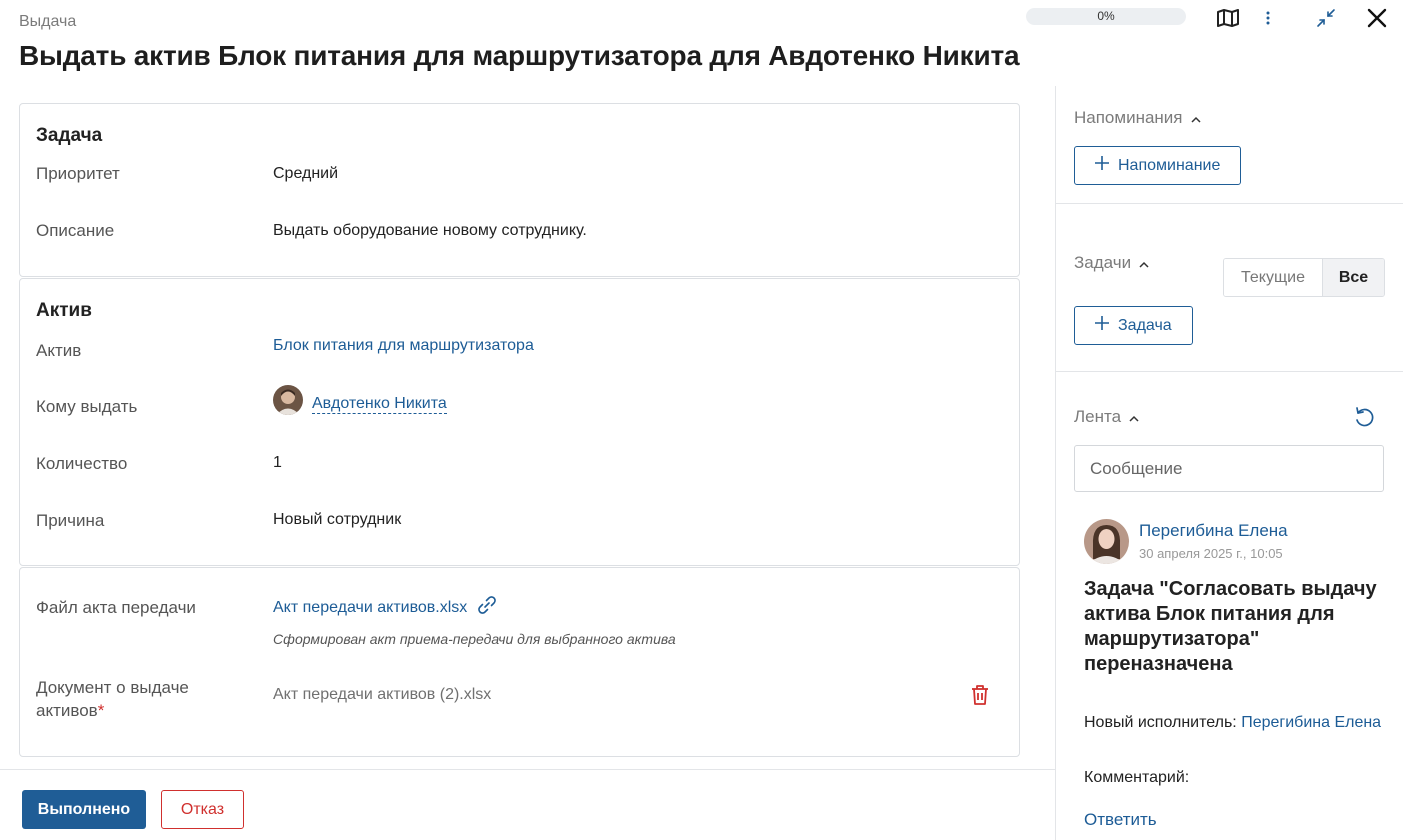  Describe the element at coordinates (980, 697) in the screenshot. I see `trash-icon` at that location.